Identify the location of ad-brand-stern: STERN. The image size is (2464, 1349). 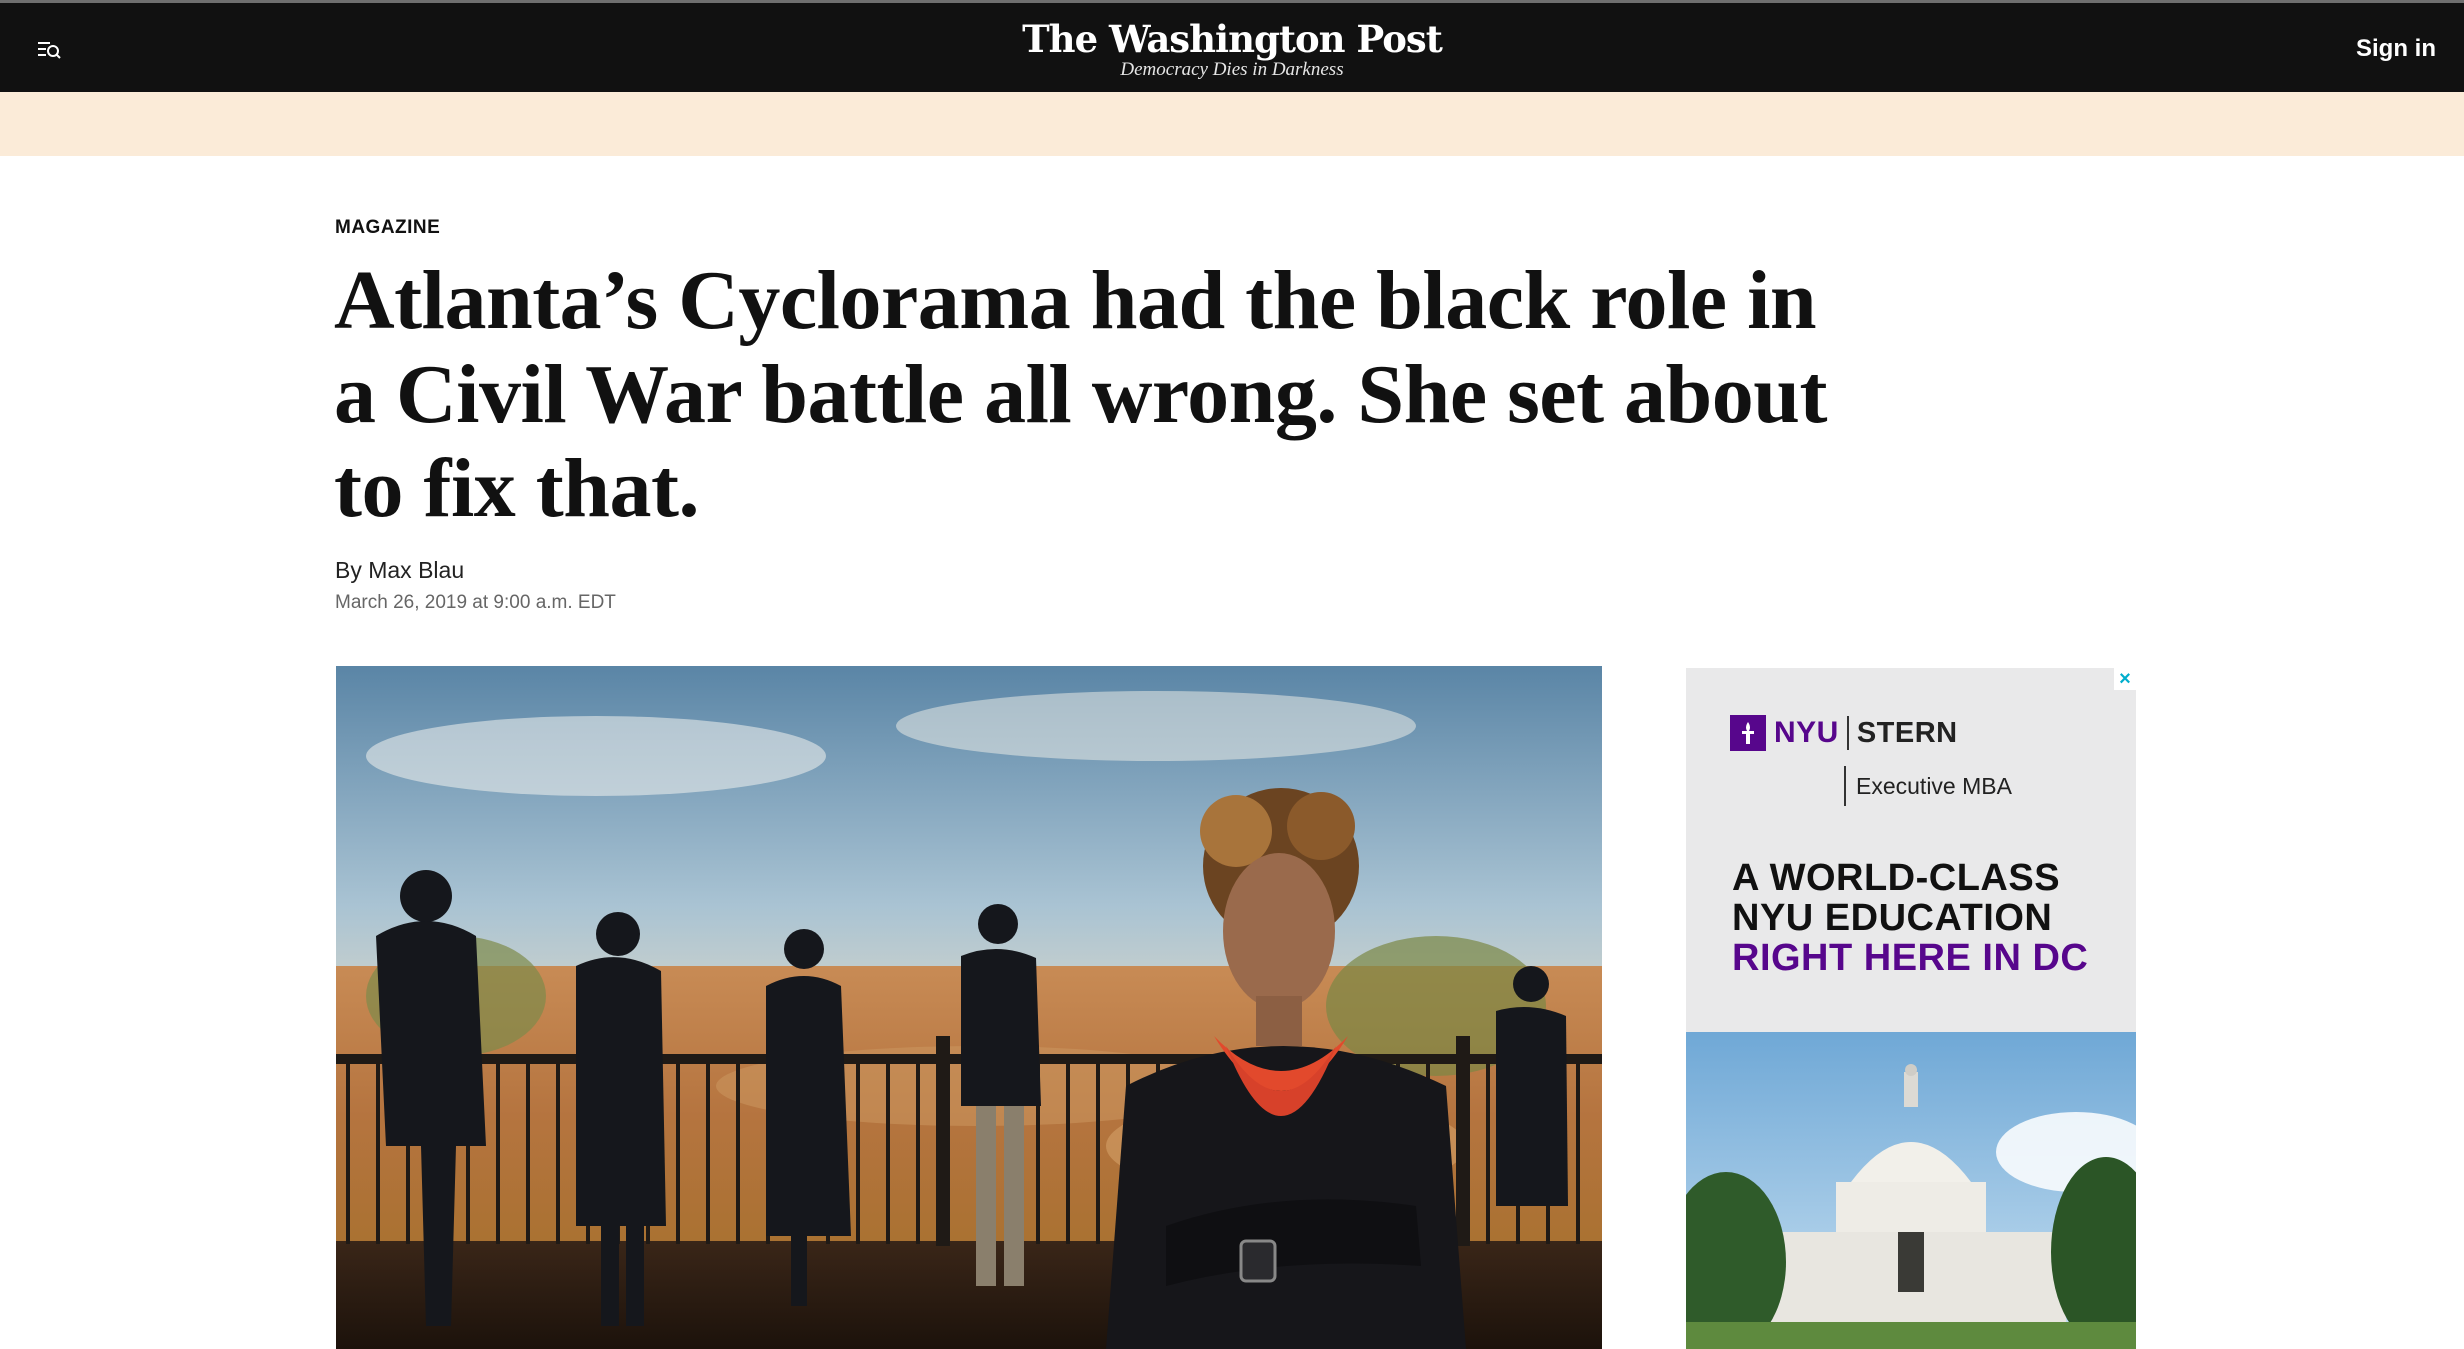
(1907, 732).